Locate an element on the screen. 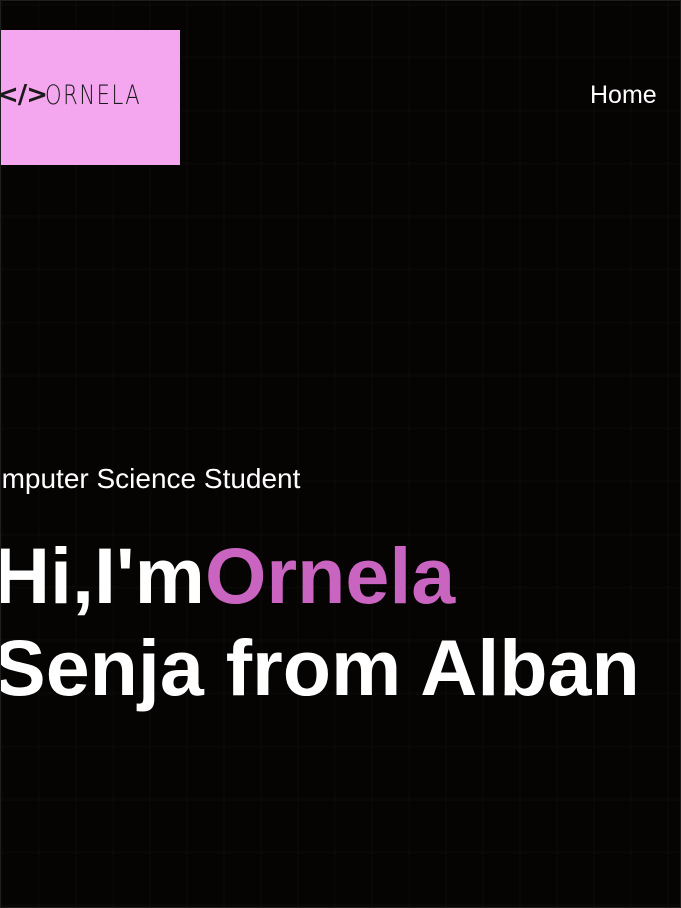 This screenshot has height=908, width=681. hero-first-name: Ornela is located at coordinates (330, 575).